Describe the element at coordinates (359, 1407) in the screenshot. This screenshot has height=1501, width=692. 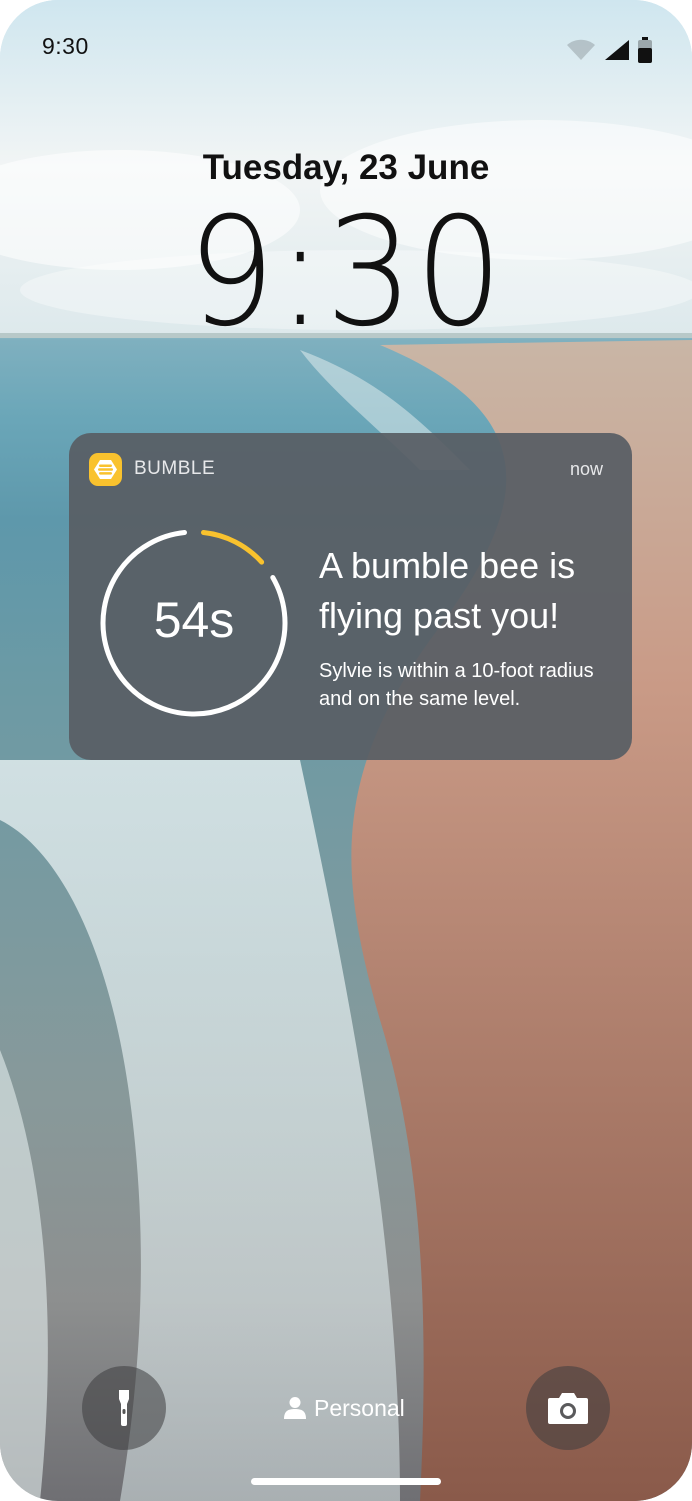
I see `profile-label: Personal` at that location.